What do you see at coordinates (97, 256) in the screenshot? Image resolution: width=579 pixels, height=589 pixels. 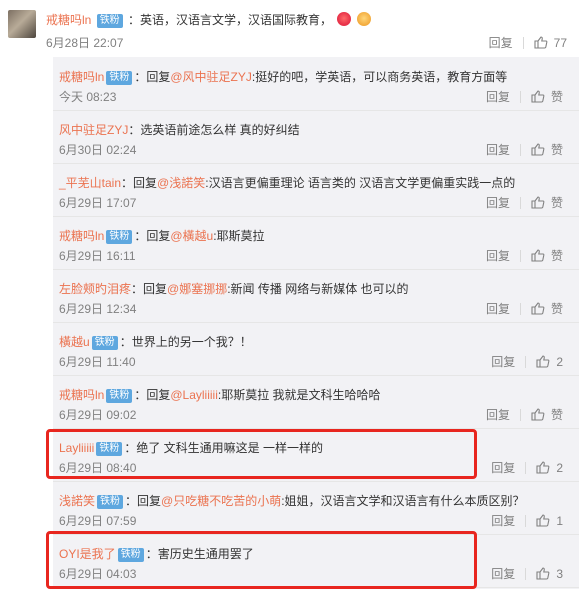 I see `timestamp: 6月29日 16:11` at bounding box center [97, 256].